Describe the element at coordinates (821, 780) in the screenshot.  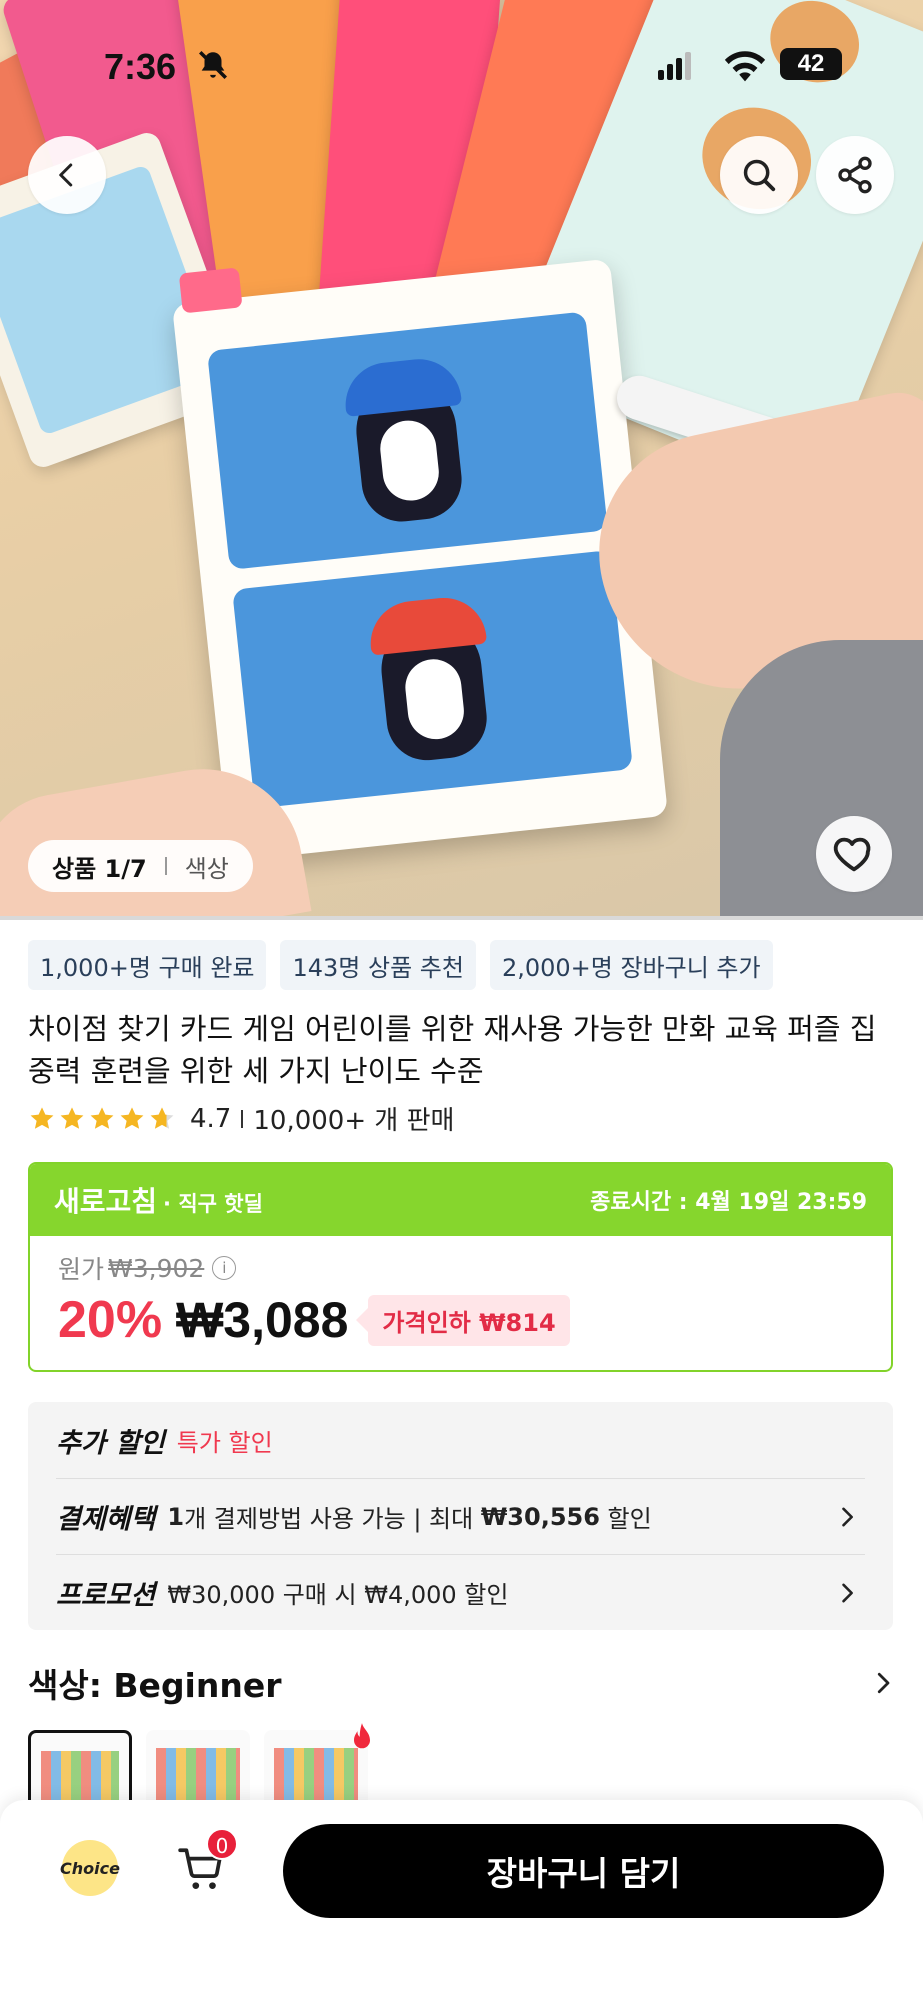
I see `sleeve-image` at that location.